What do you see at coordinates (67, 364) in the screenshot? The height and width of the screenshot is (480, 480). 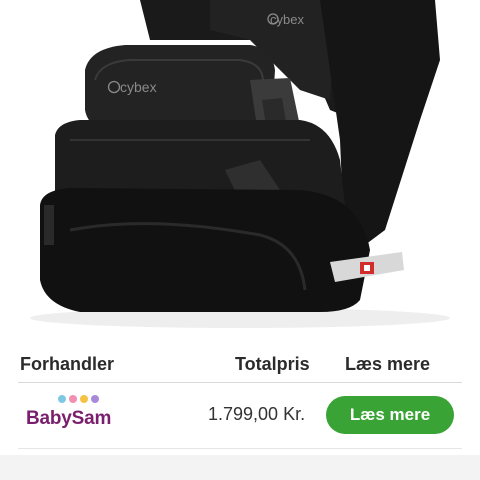 I see `header-dealer: Forhandler` at bounding box center [67, 364].